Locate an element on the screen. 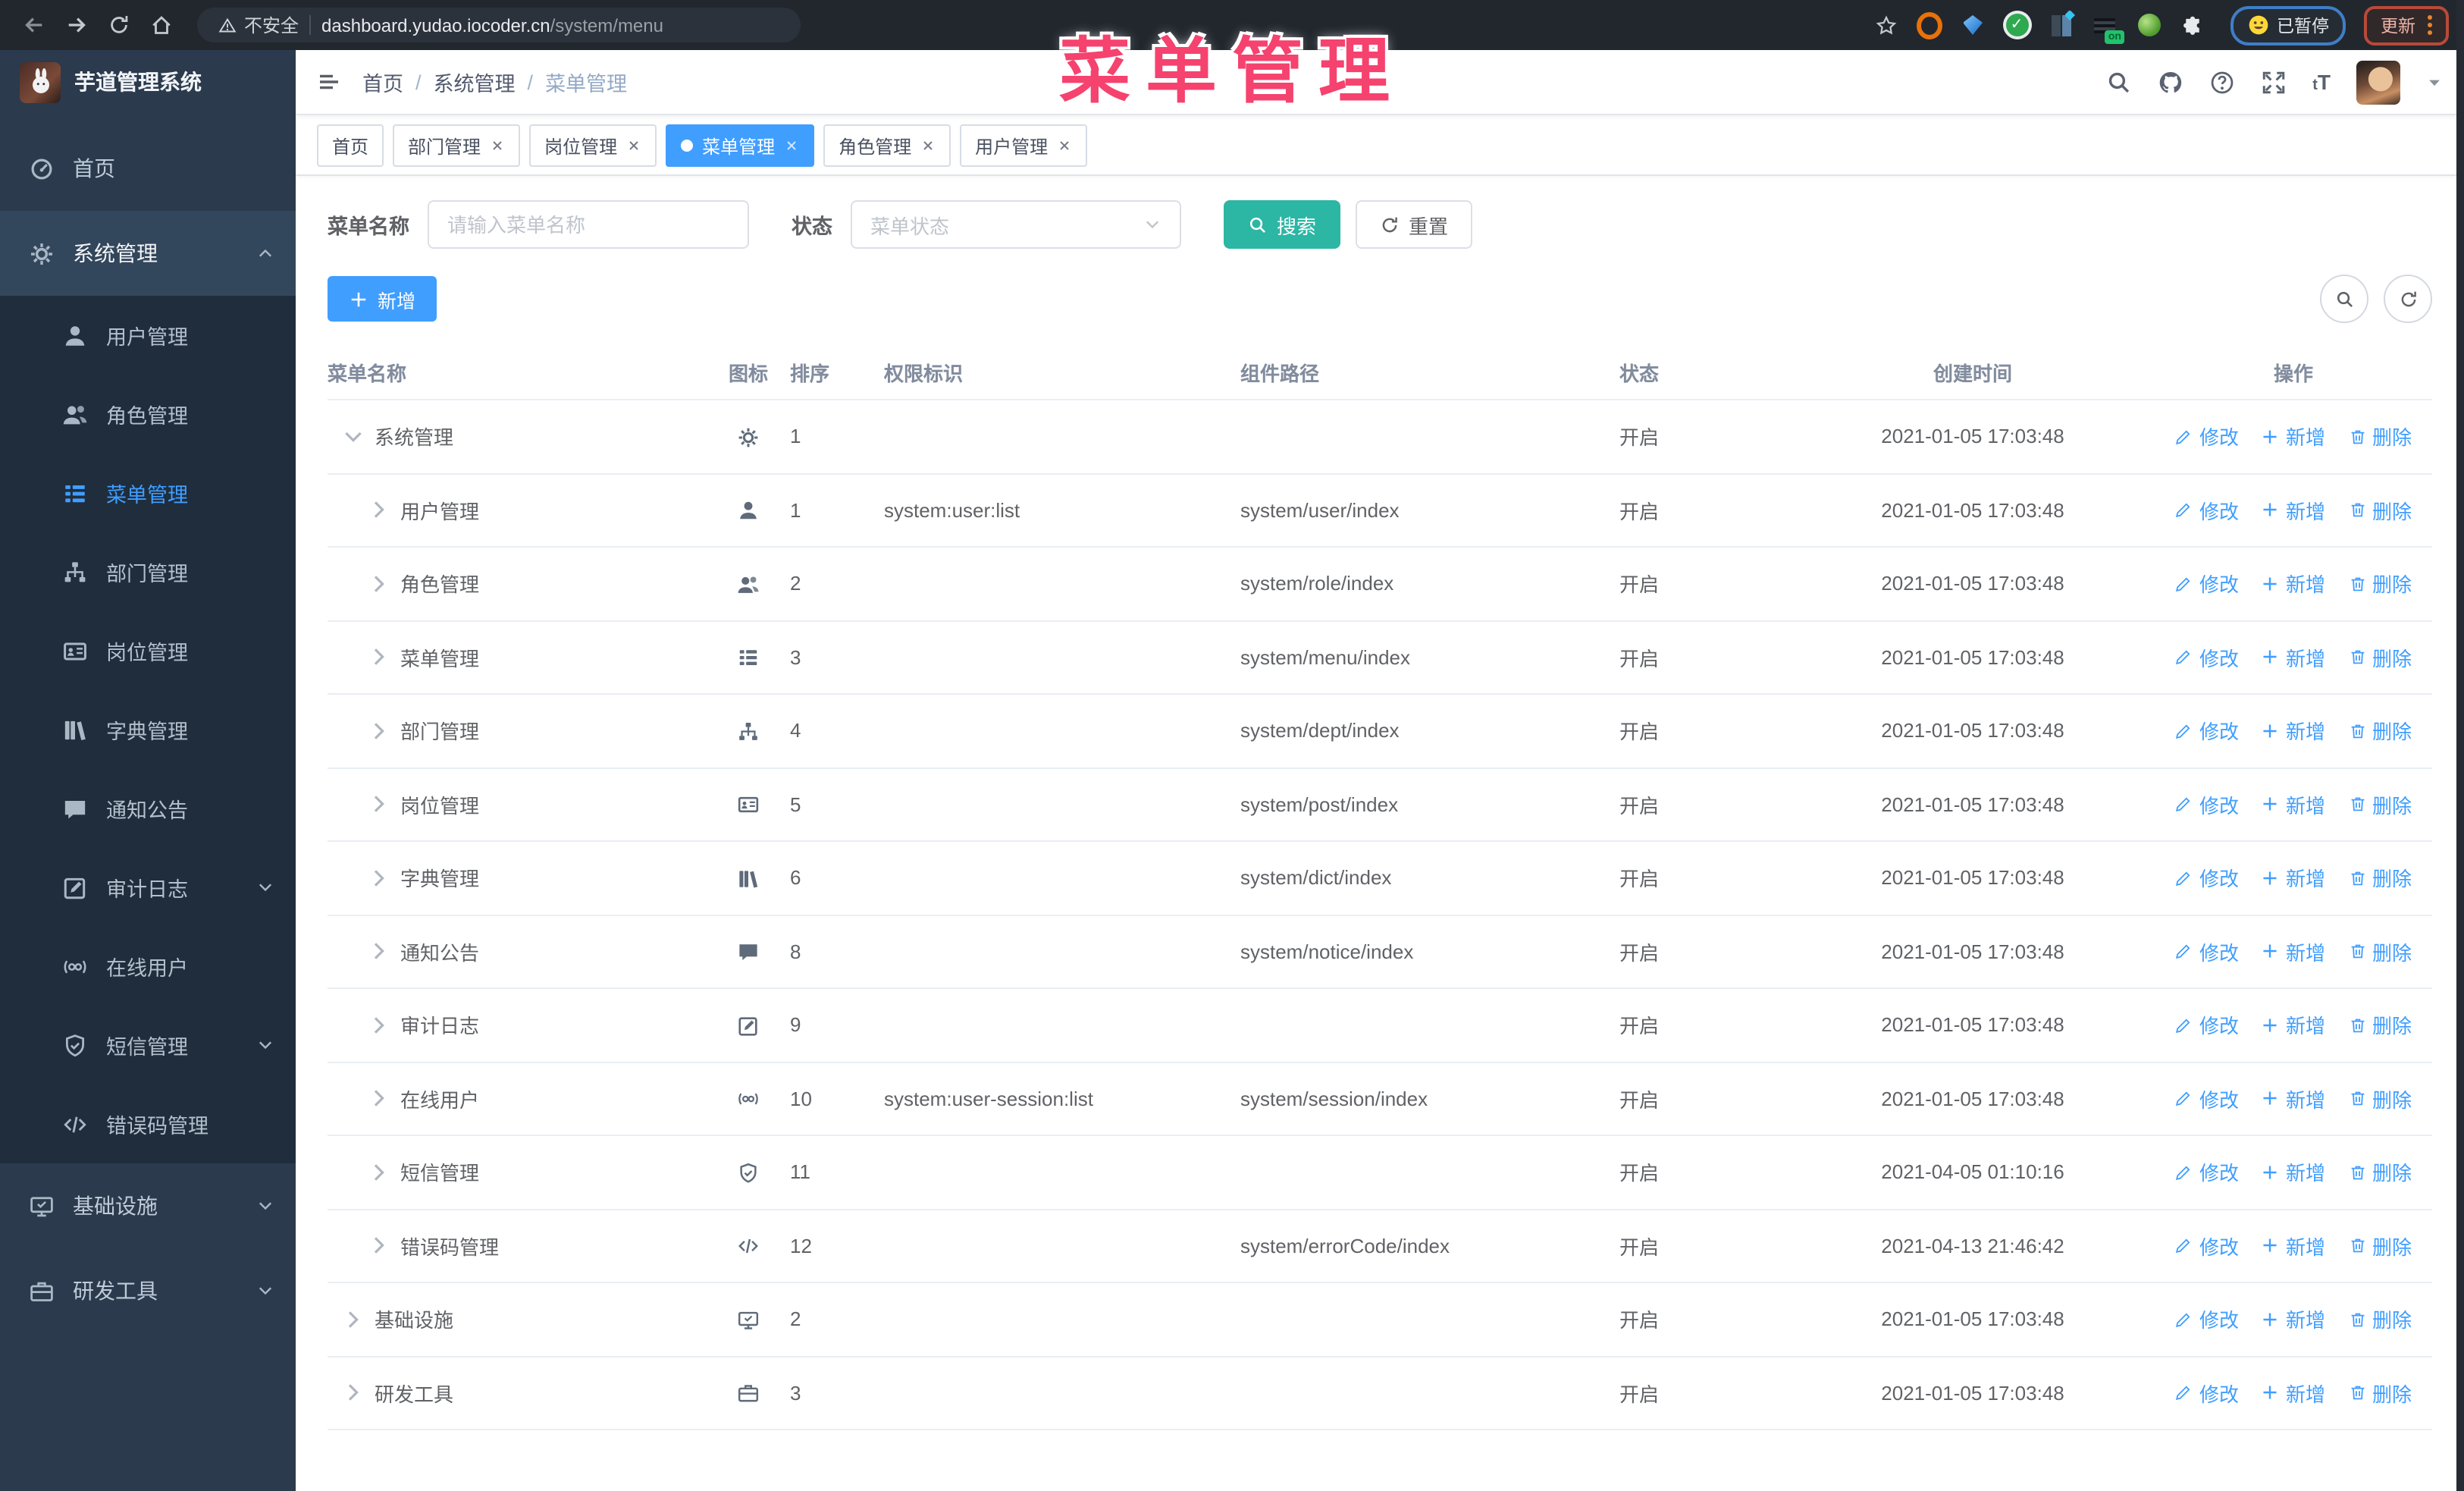 The width and height of the screenshot is (2464, 1491). reset-button: 重置 is located at coordinates (1414, 224).